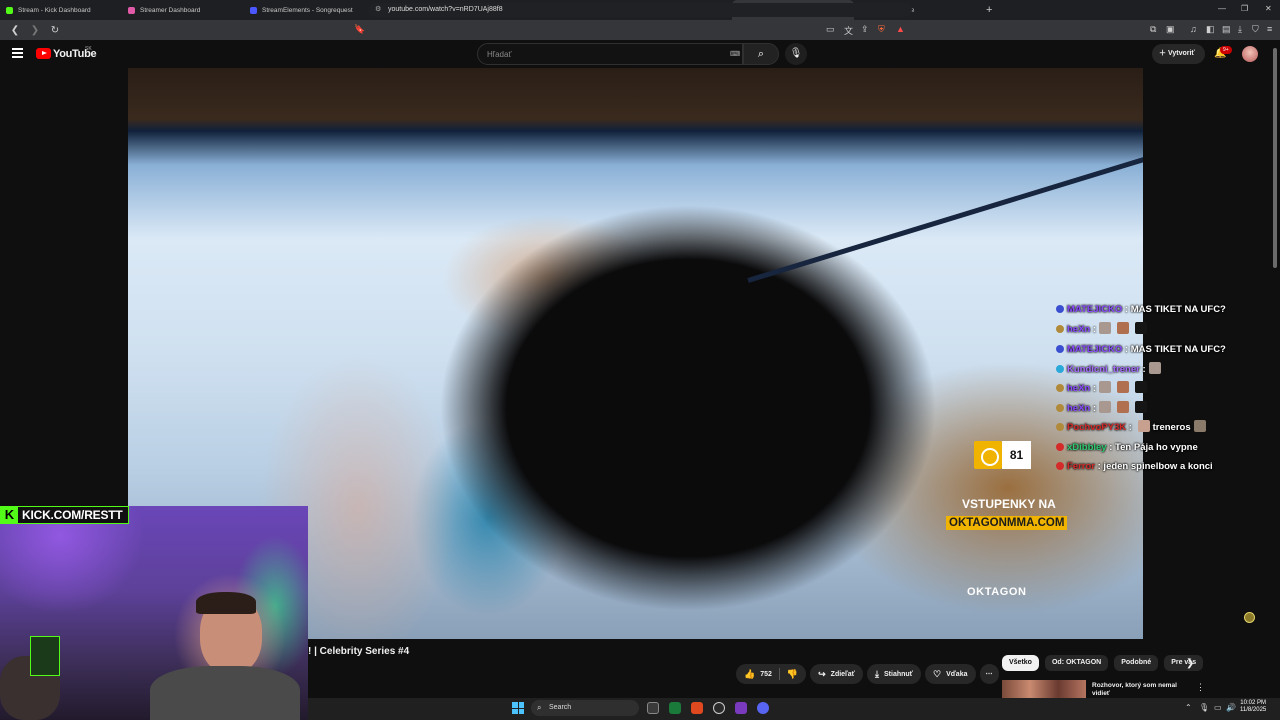 The image size is (1280, 720). I want to click on browser-tab: Stream - Kick Dashboard, so click(61, 10).